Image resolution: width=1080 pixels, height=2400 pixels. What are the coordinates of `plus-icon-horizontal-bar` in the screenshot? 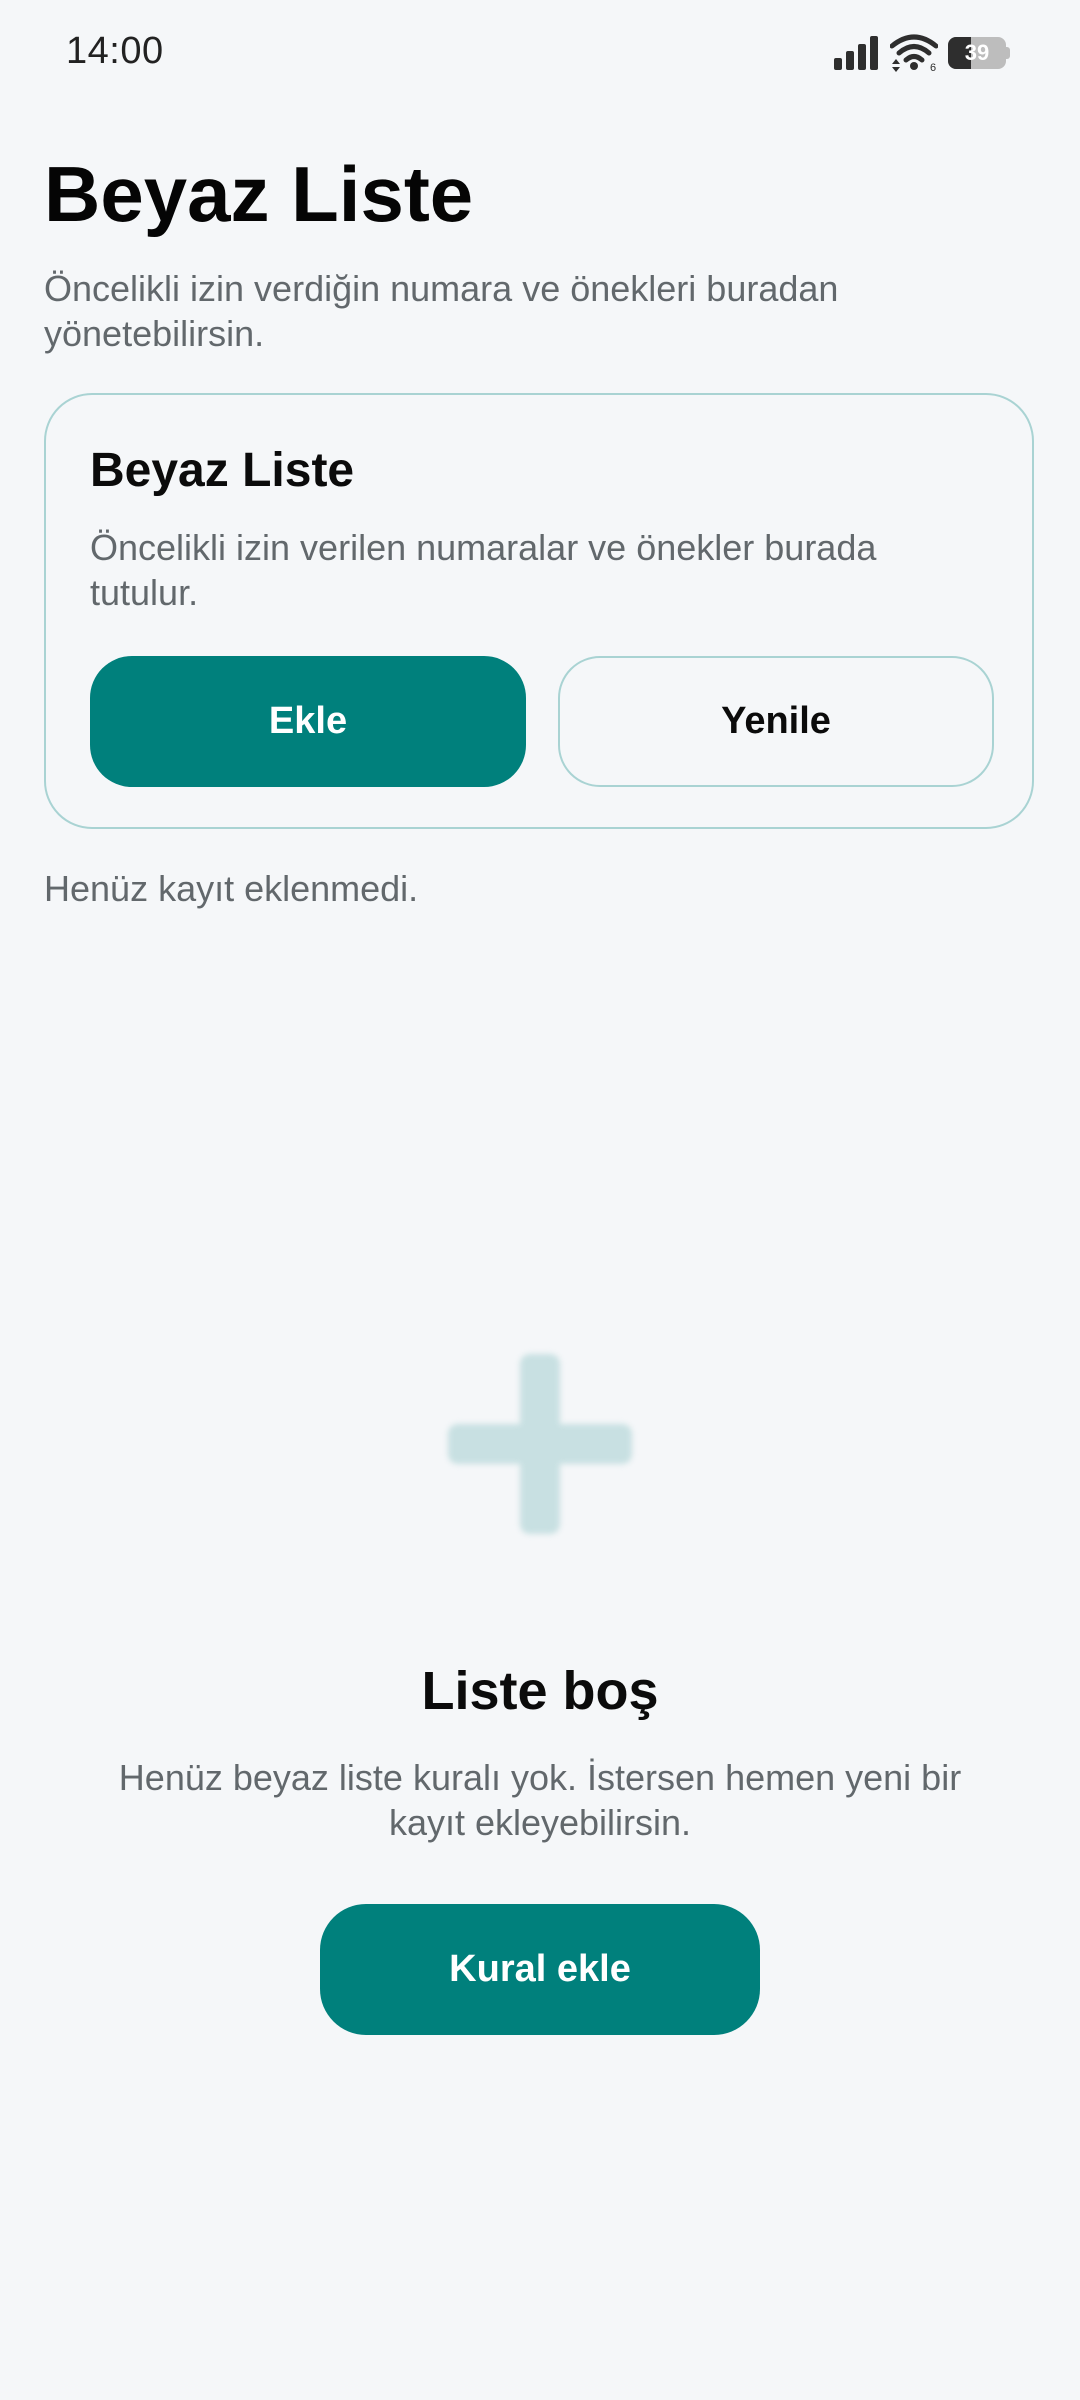 It's located at (540, 1444).